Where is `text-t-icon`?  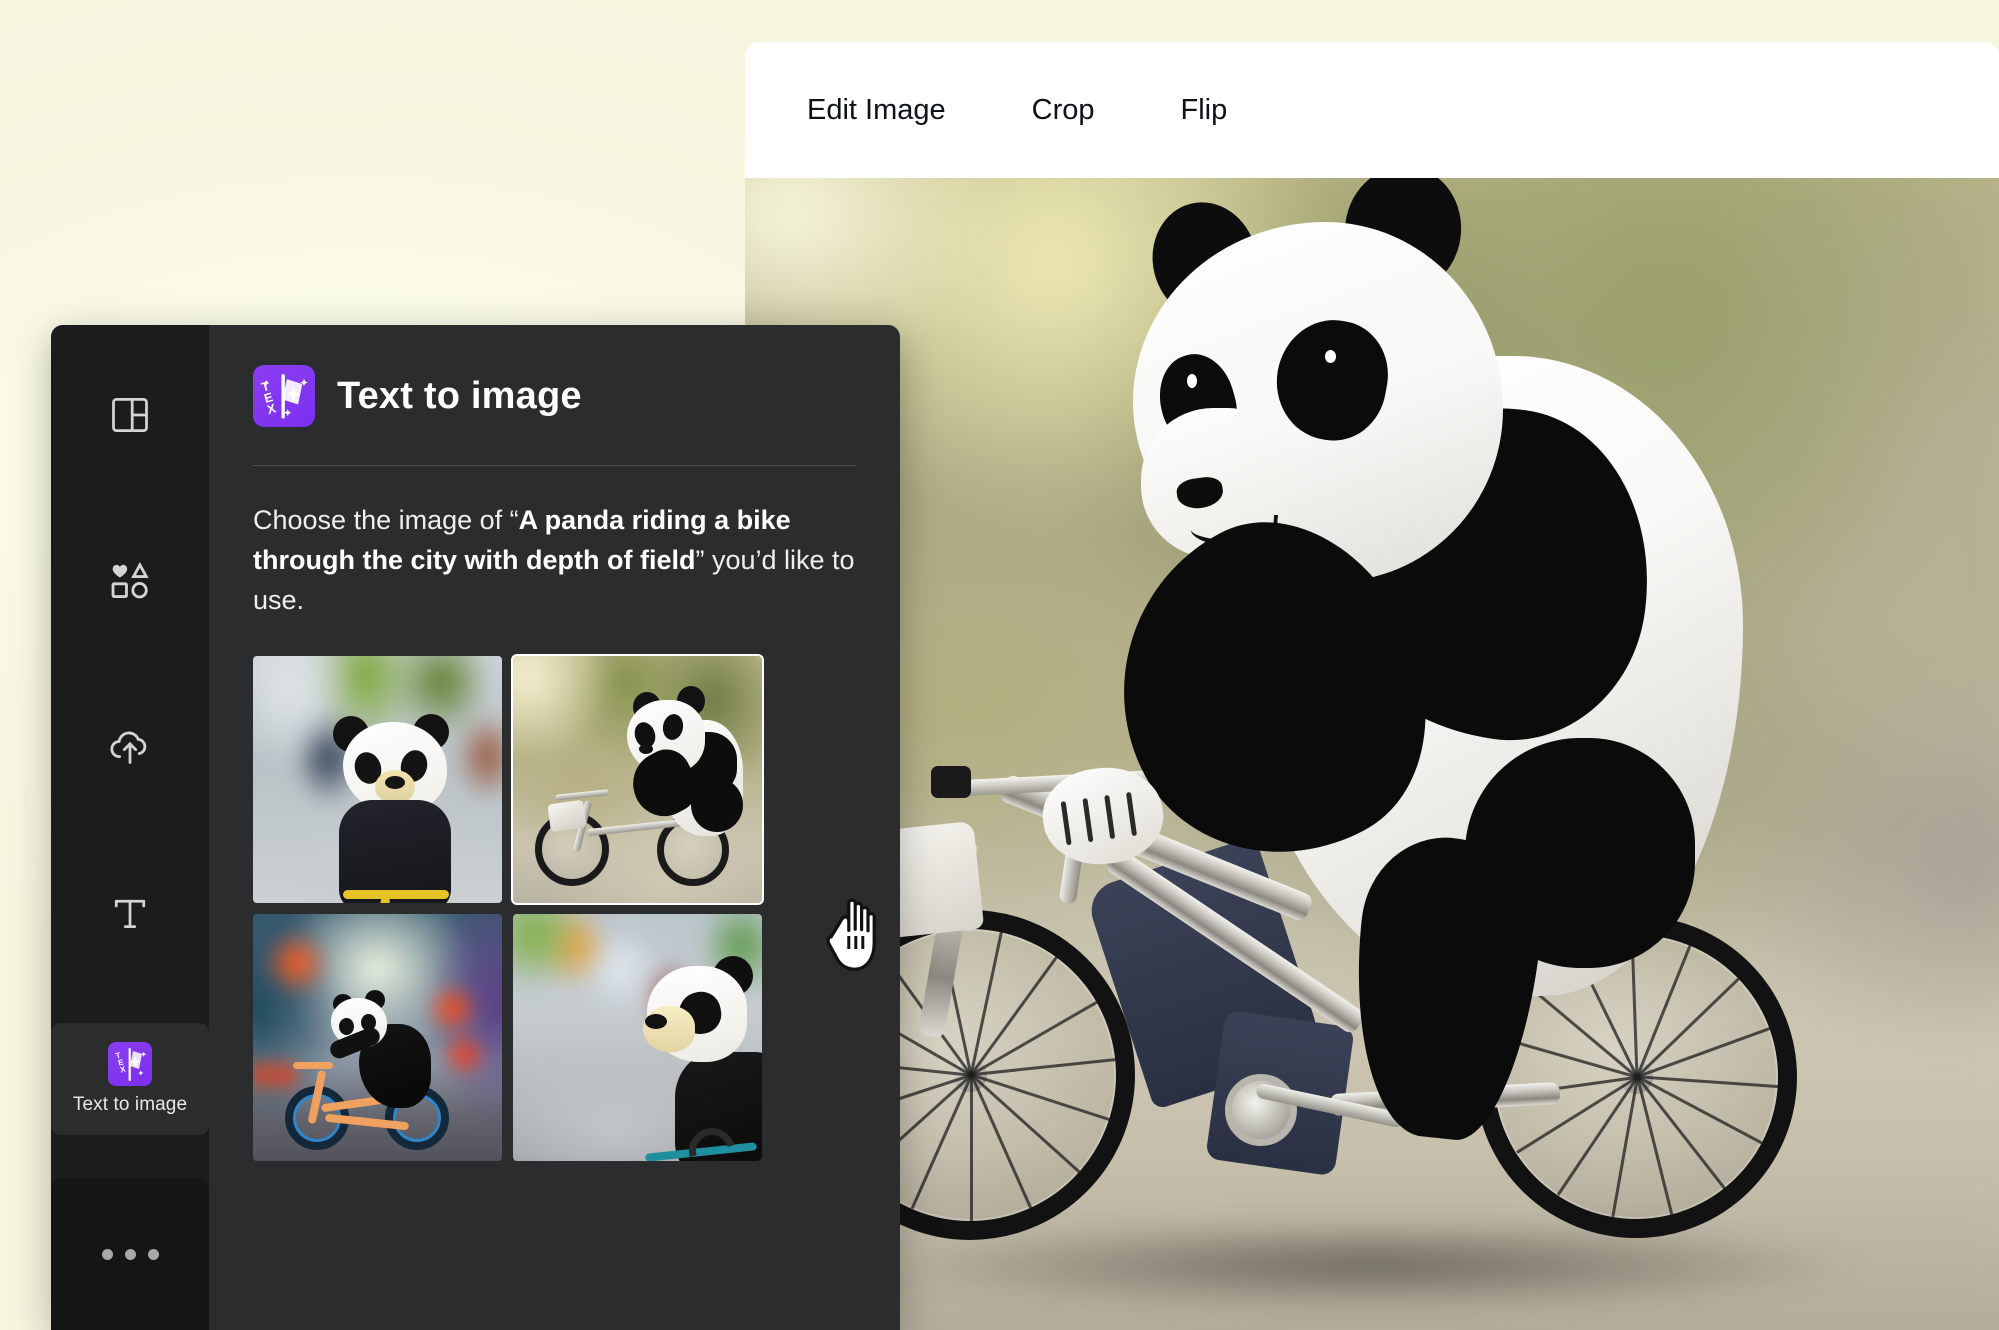 text-t-icon is located at coordinates (130, 913).